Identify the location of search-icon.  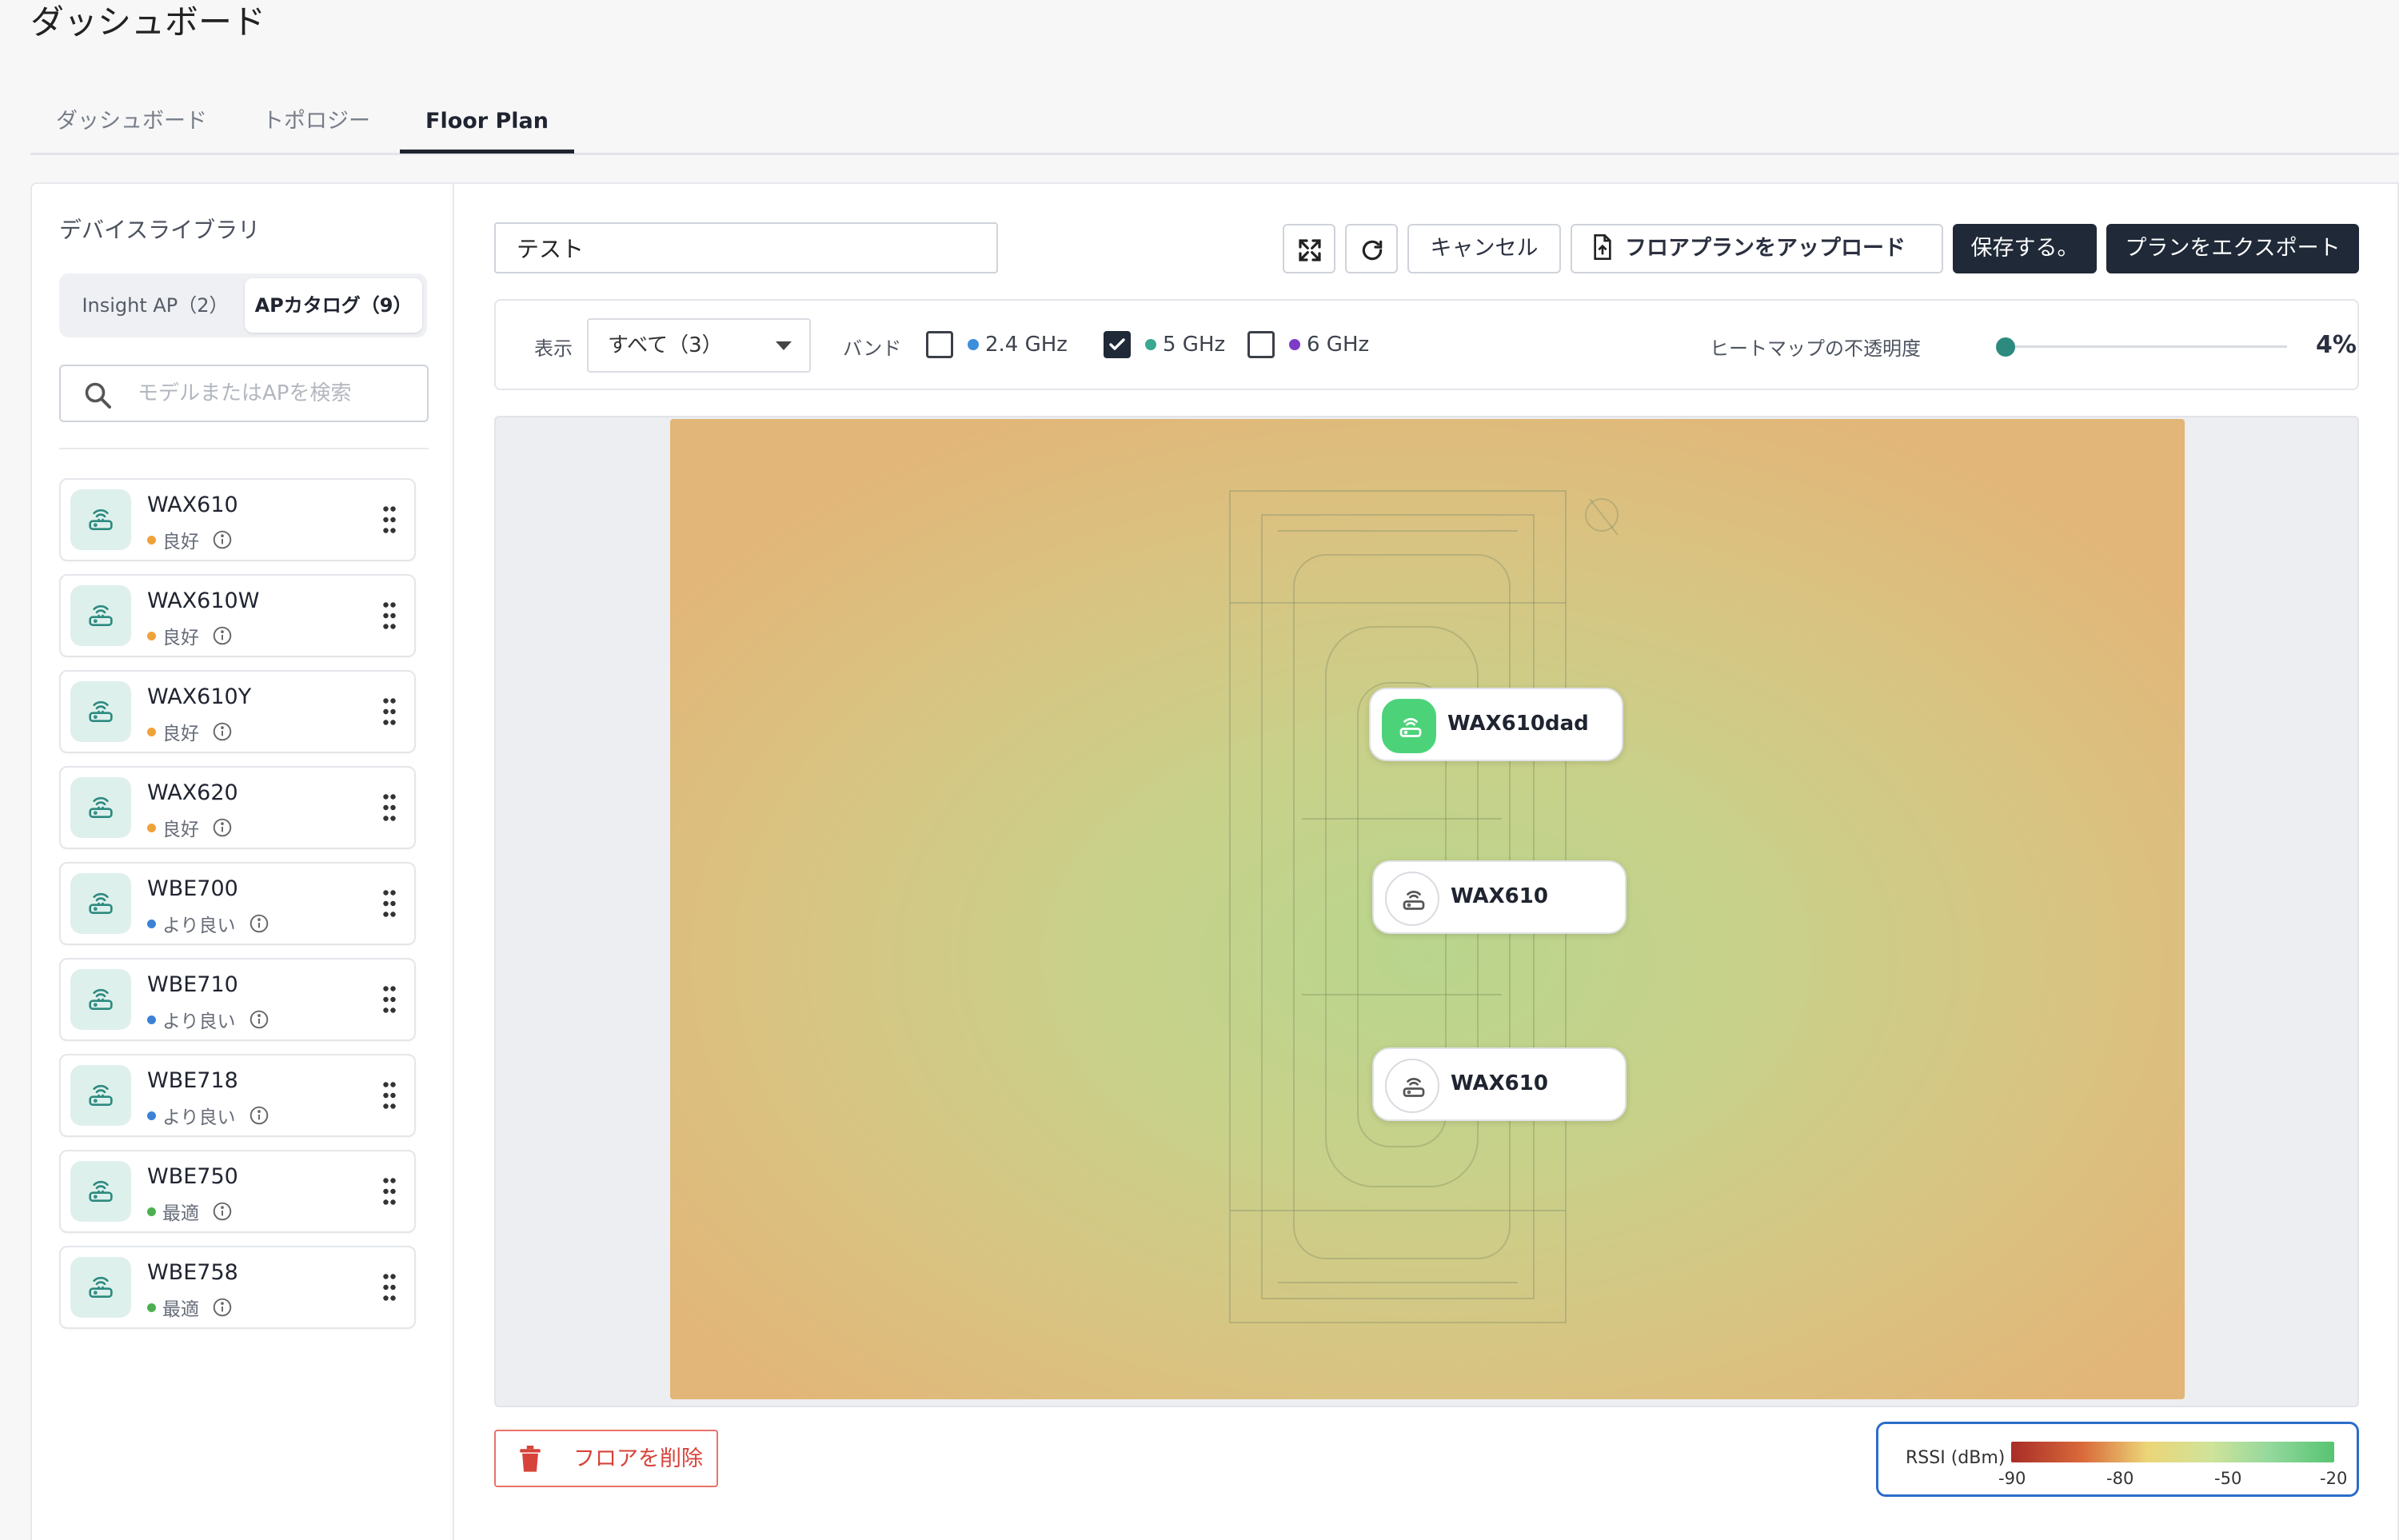
(98, 395).